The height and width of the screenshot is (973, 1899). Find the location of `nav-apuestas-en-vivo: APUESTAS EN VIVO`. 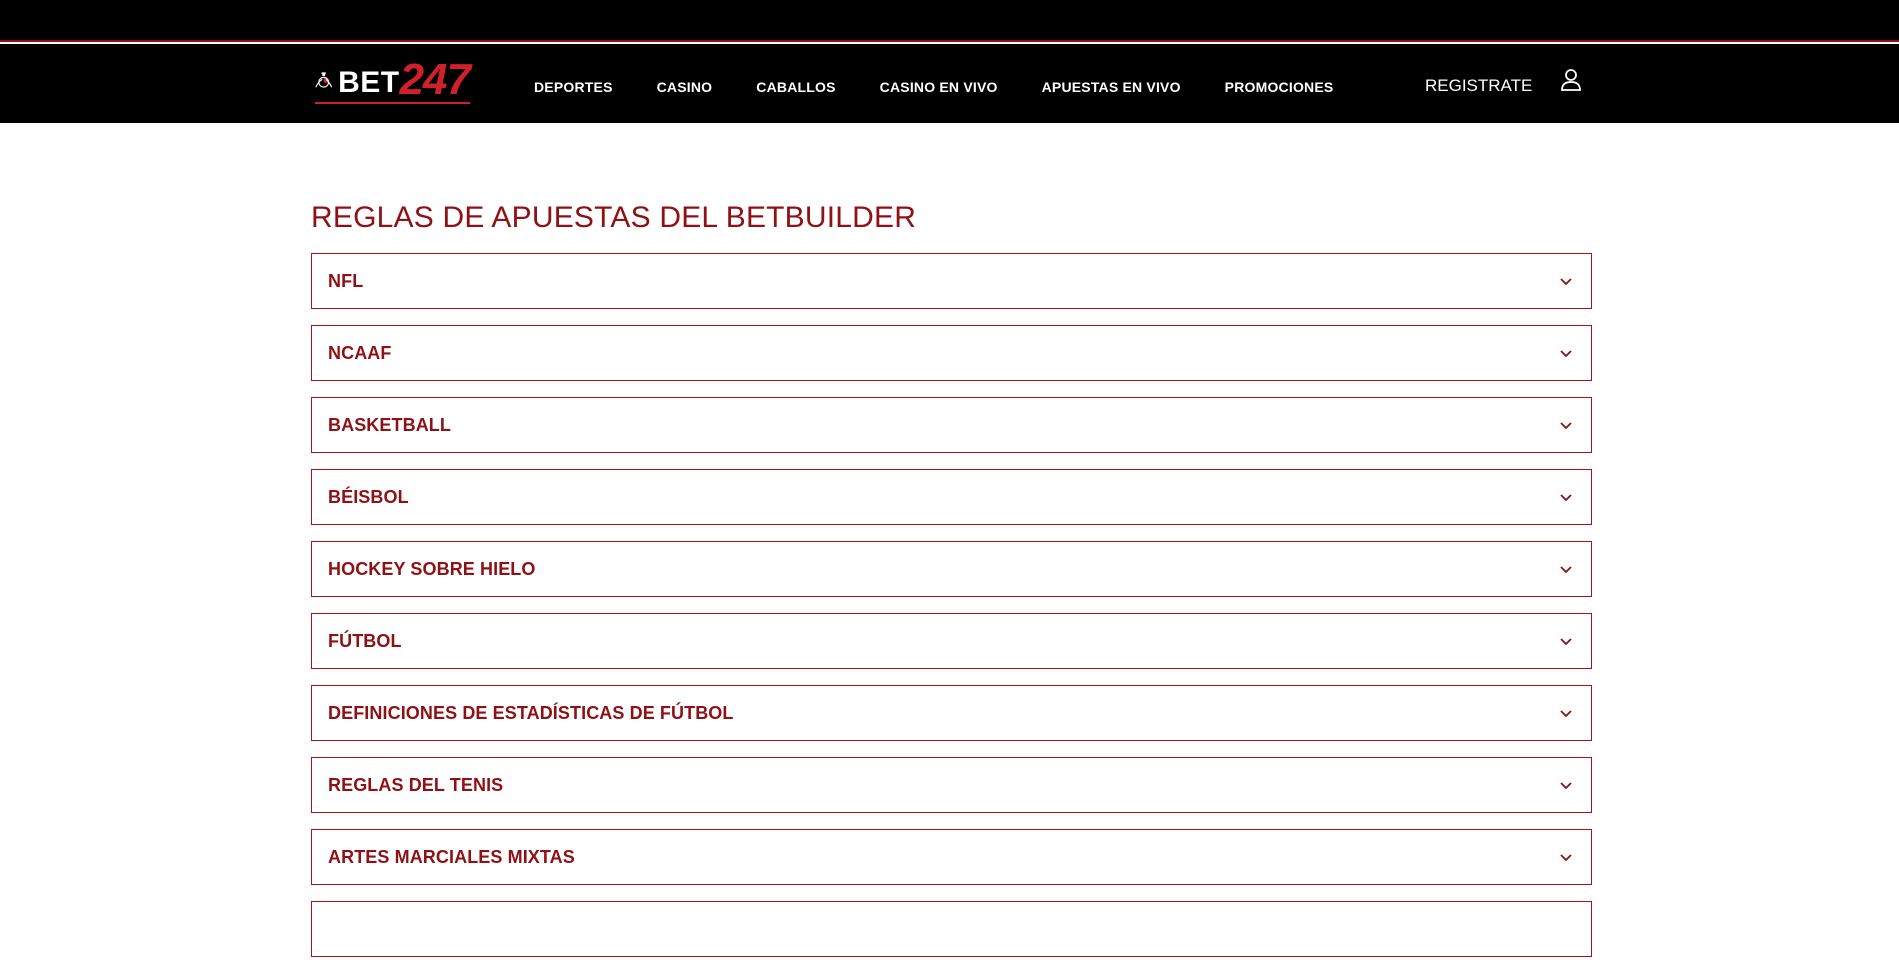

nav-apuestas-en-vivo: APUESTAS EN VIVO is located at coordinates (1111, 84).